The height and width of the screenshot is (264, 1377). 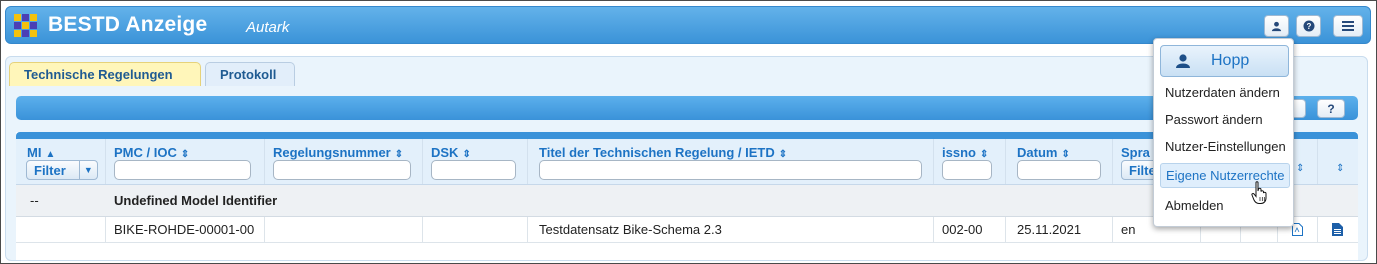 I want to click on document-button, so click(x=1338, y=229).